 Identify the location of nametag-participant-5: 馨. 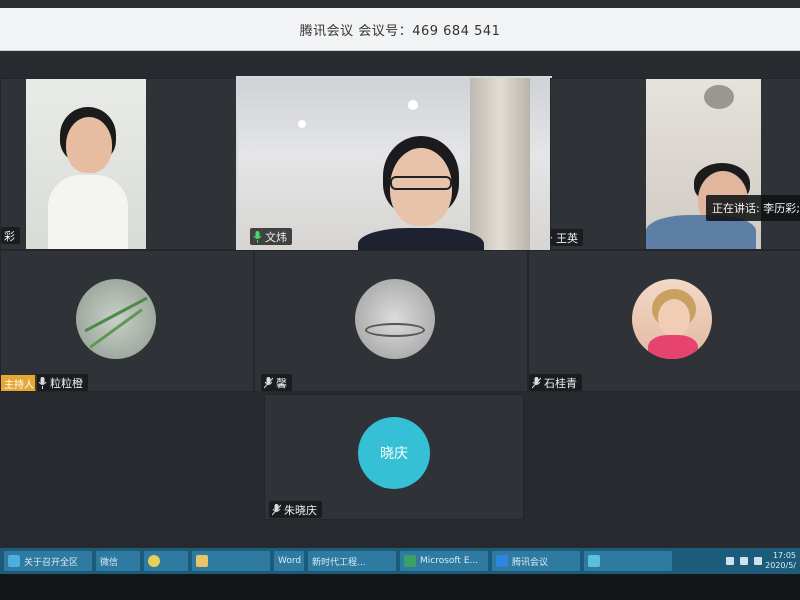
(276, 382).